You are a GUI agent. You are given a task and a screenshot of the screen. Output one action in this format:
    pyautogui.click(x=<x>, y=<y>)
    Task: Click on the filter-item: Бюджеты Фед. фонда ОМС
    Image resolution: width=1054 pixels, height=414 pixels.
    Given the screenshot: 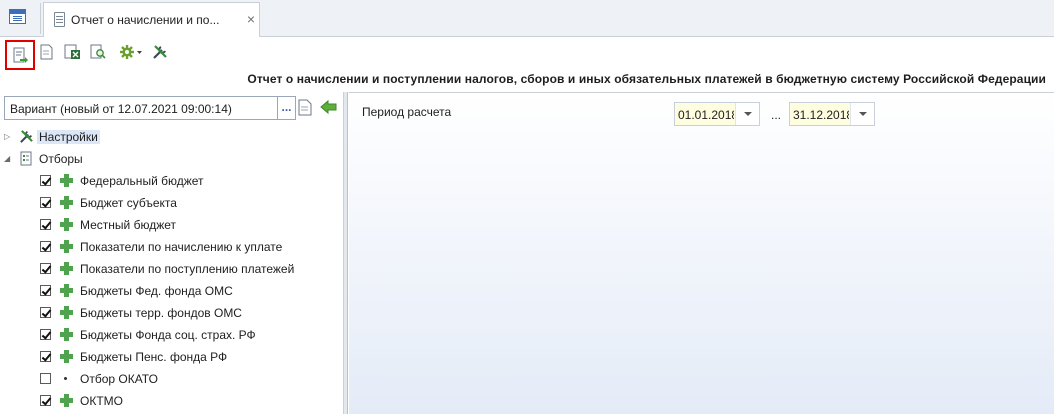 What is the action you would take?
    pyautogui.click(x=172, y=291)
    